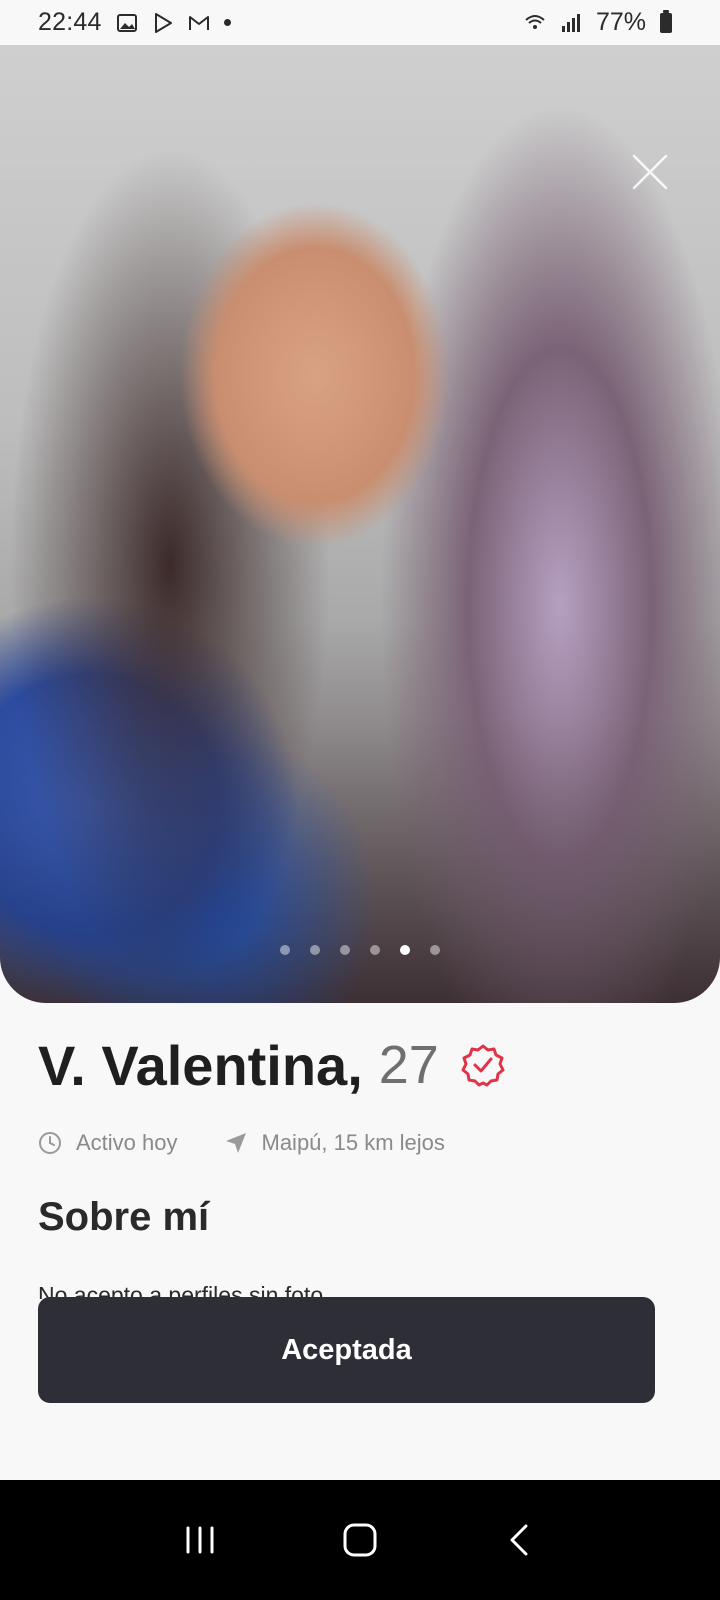 The height and width of the screenshot is (1600, 720). Describe the element at coordinates (235, 1143) in the screenshot. I see `location-arrow-icon` at that location.